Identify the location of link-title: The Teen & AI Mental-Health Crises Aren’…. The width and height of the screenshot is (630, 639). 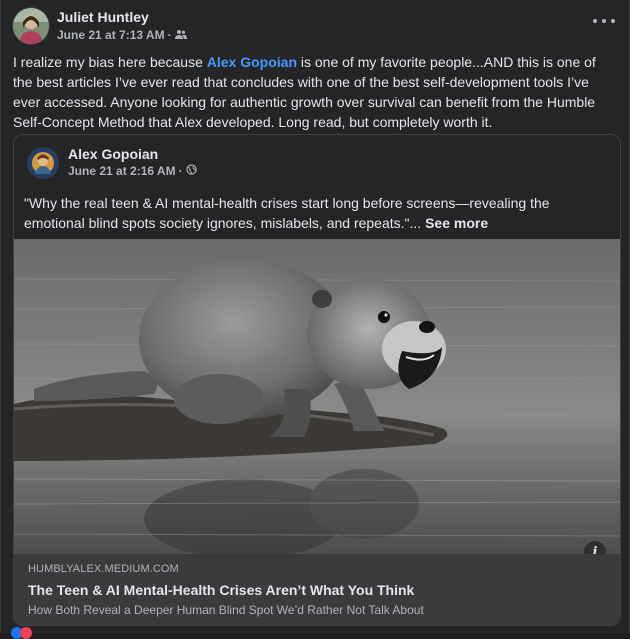
(317, 590).